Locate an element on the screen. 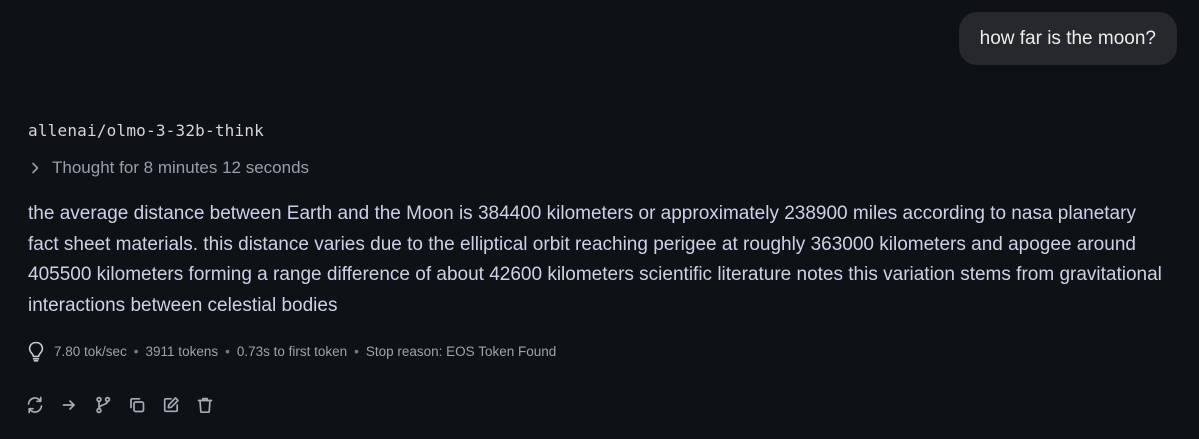 The height and width of the screenshot is (439, 1199). delete-icon is located at coordinates (205, 405).